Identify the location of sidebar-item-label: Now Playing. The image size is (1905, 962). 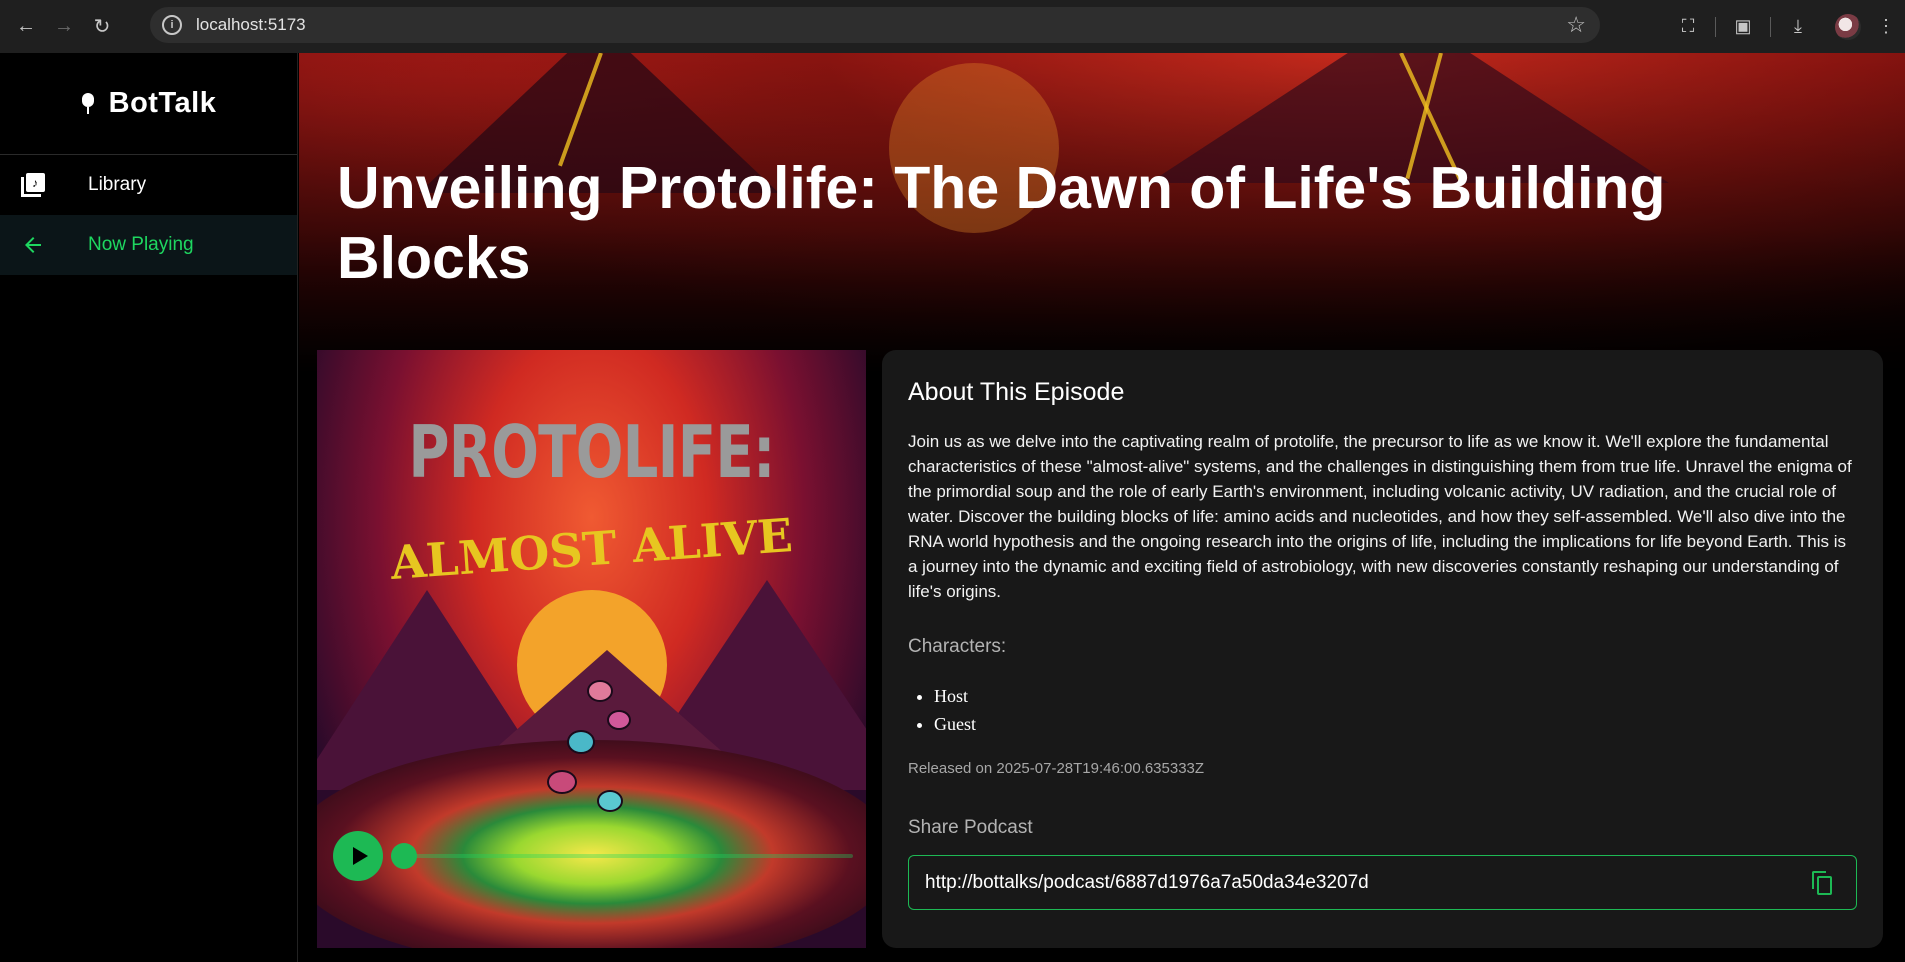
(141, 244).